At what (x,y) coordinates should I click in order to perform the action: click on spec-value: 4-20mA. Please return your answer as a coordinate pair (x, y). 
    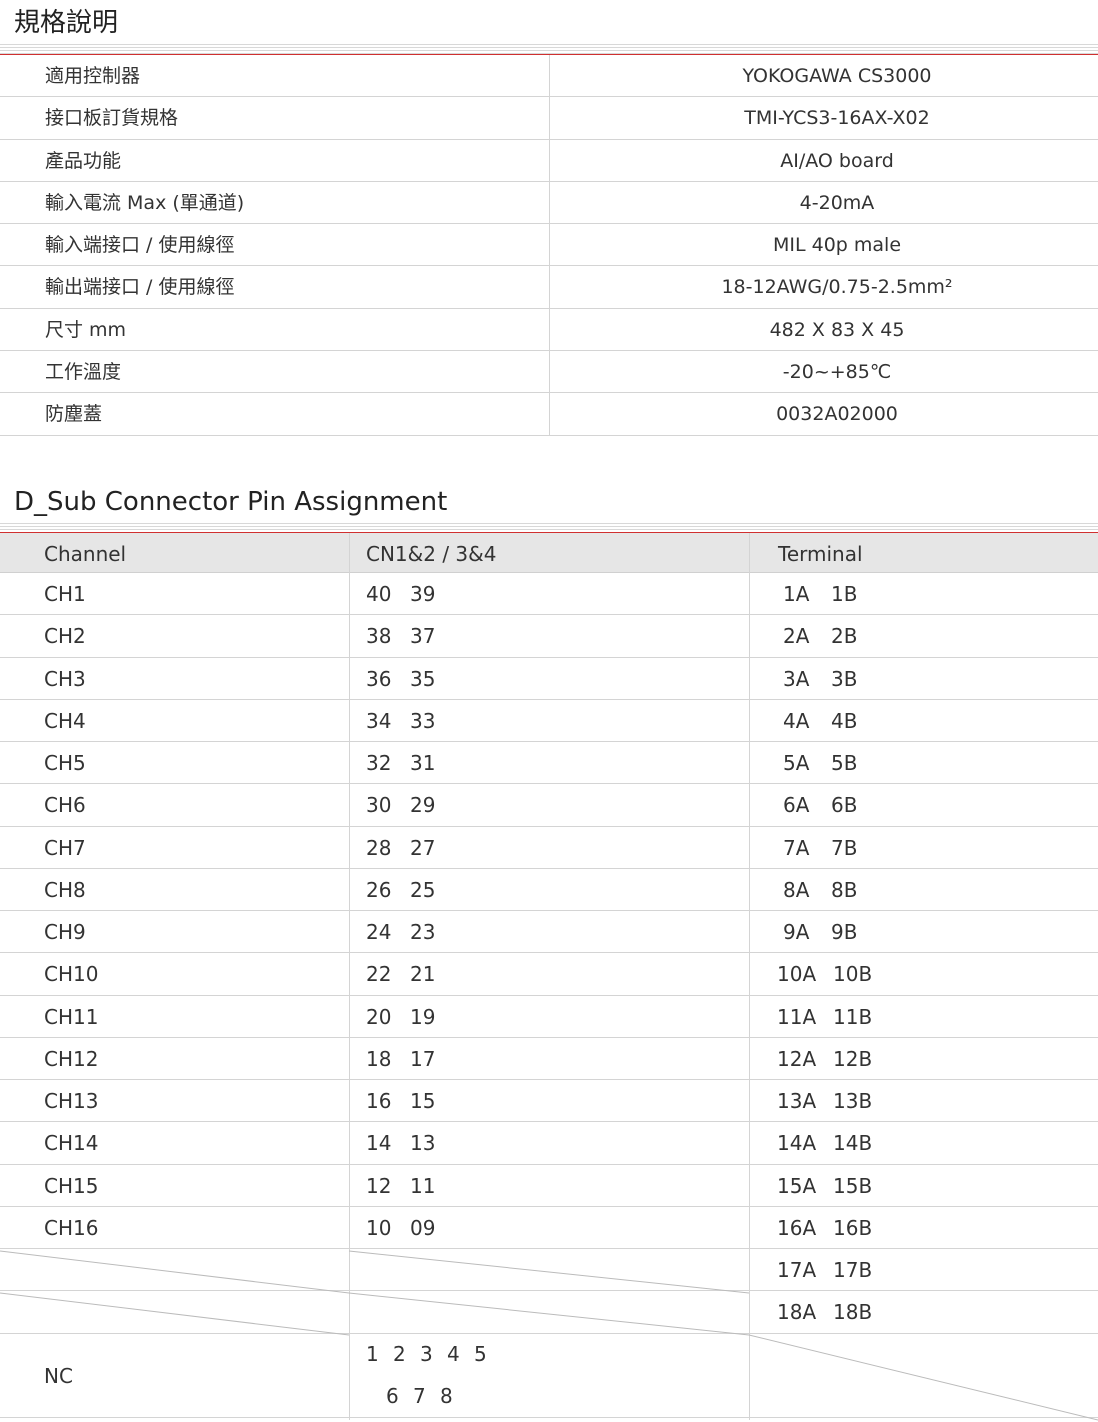
    Looking at the image, I should click on (837, 202).